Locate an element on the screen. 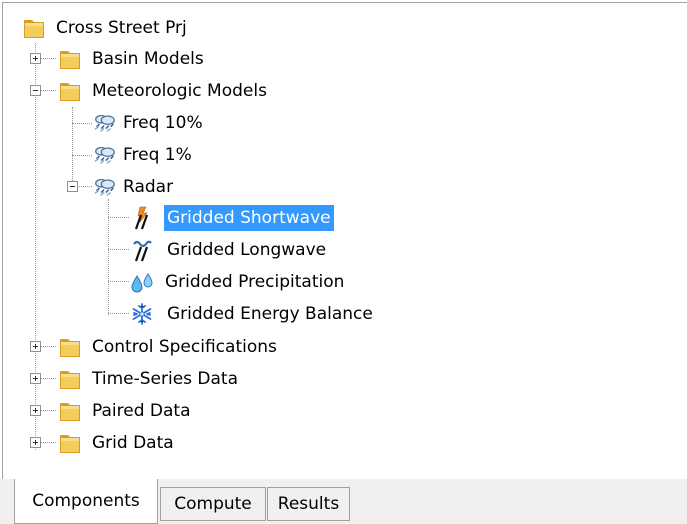 The width and height of the screenshot is (687, 524). collapse-radar is located at coordinates (72, 186).